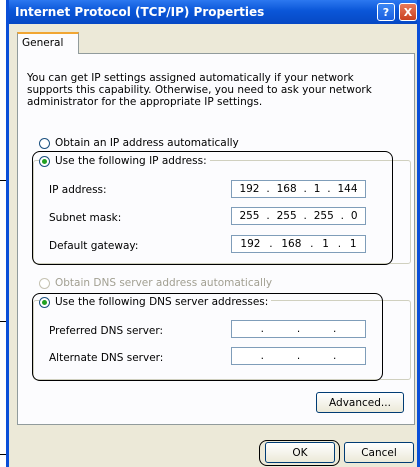 The width and height of the screenshot is (420, 467). I want to click on help-icon: ?, so click(386, 12).